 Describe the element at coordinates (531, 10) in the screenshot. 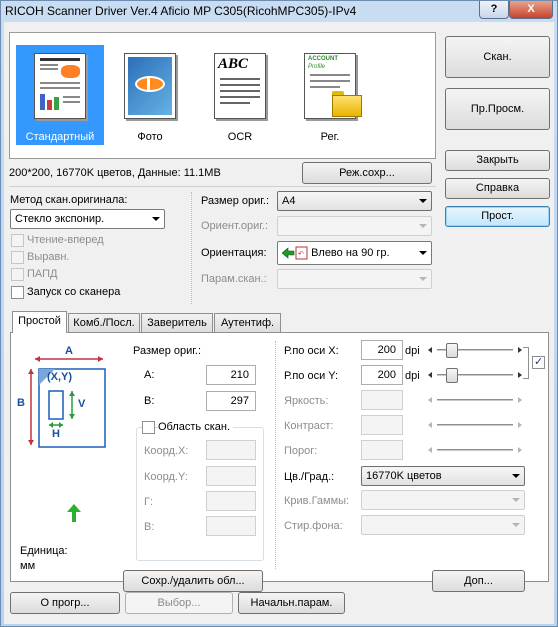

I see `close-title-button: X` at that location.